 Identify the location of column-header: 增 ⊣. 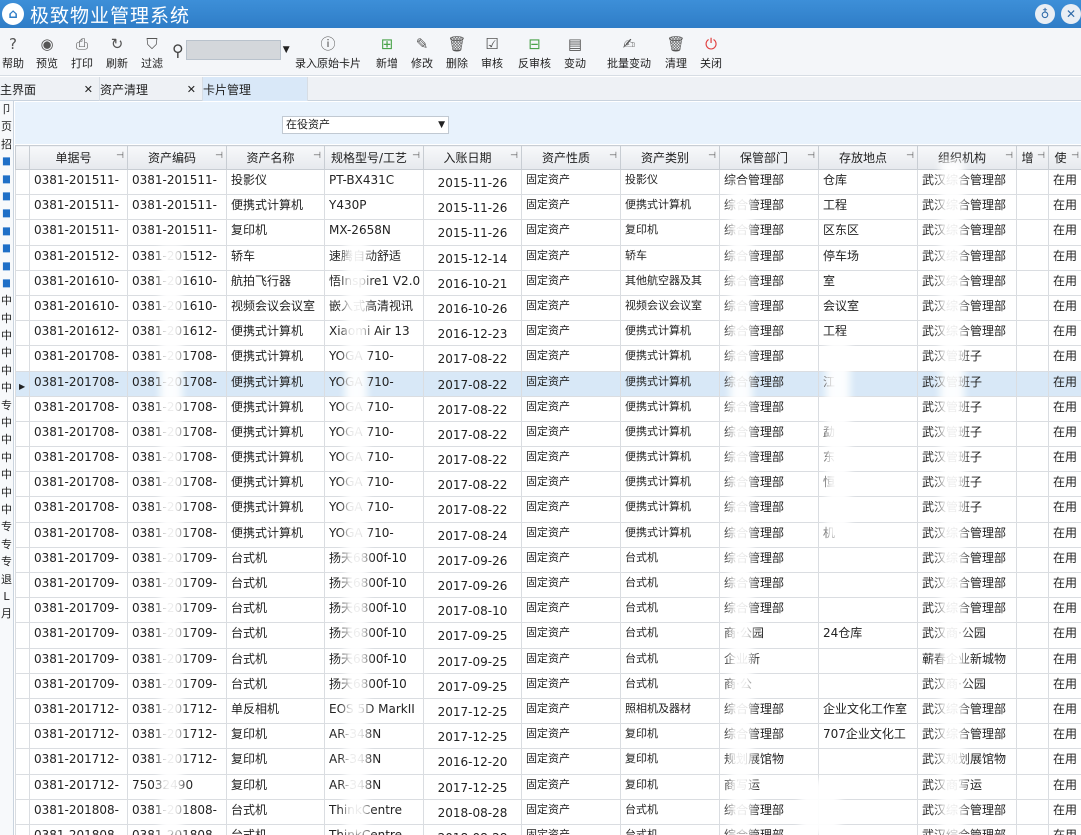
(1032, 157).